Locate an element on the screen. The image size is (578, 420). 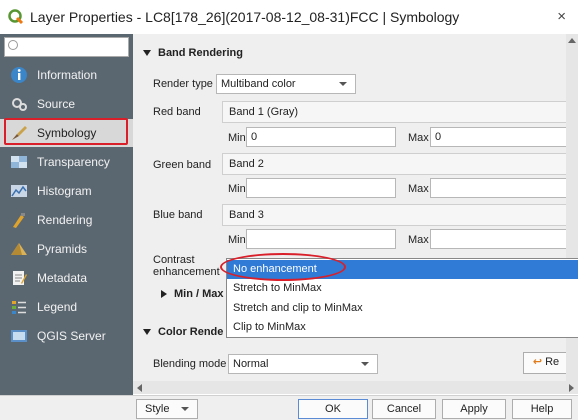
close-button: × is located at coordinates (561, 16).